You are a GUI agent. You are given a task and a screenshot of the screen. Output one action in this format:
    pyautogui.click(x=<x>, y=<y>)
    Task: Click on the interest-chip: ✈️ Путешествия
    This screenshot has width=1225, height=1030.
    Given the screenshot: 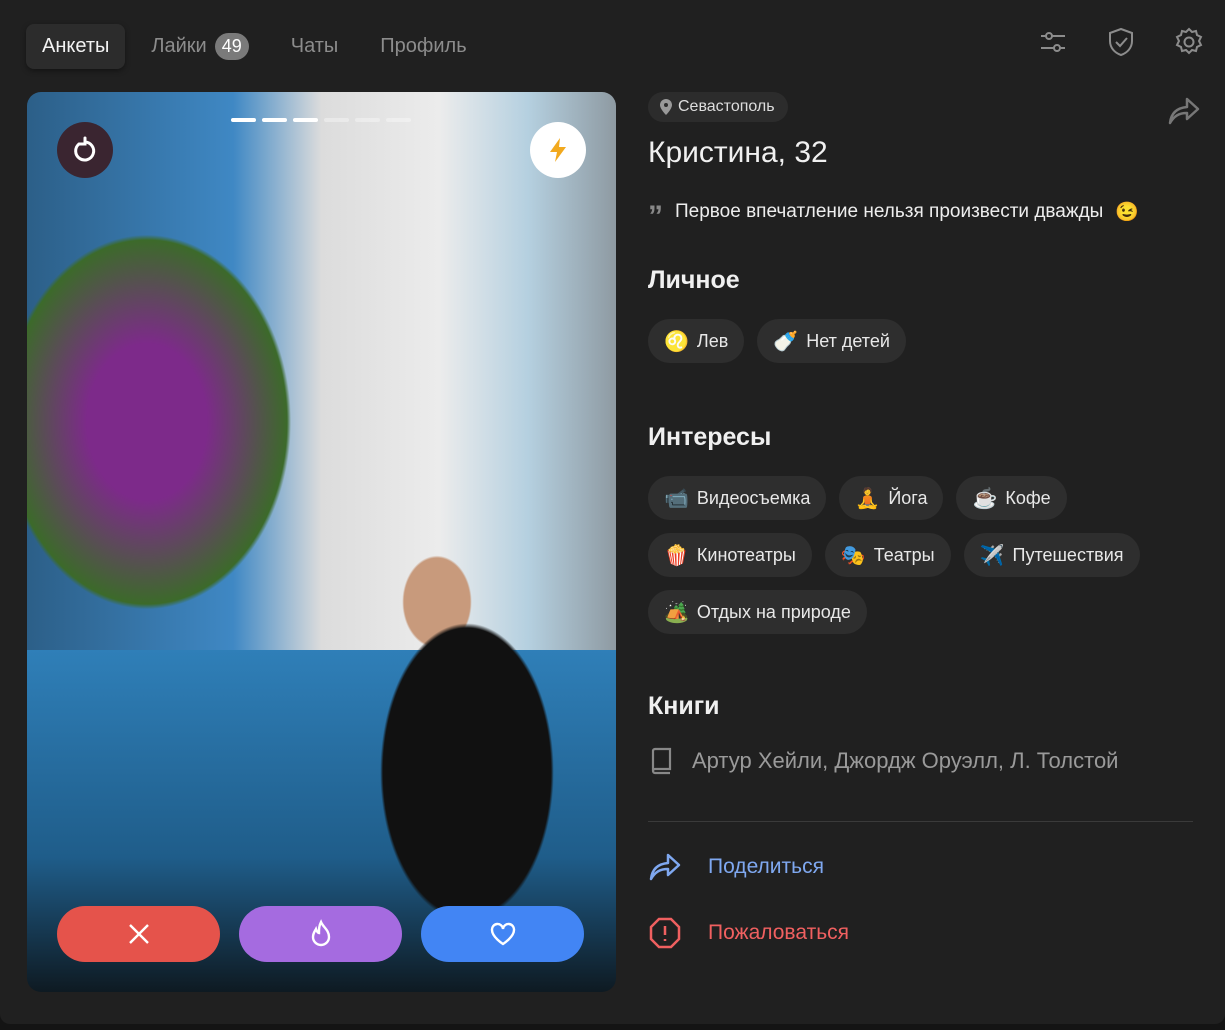 What is the action you would take?
    pyautogui.click(x=1051, y=555)
    